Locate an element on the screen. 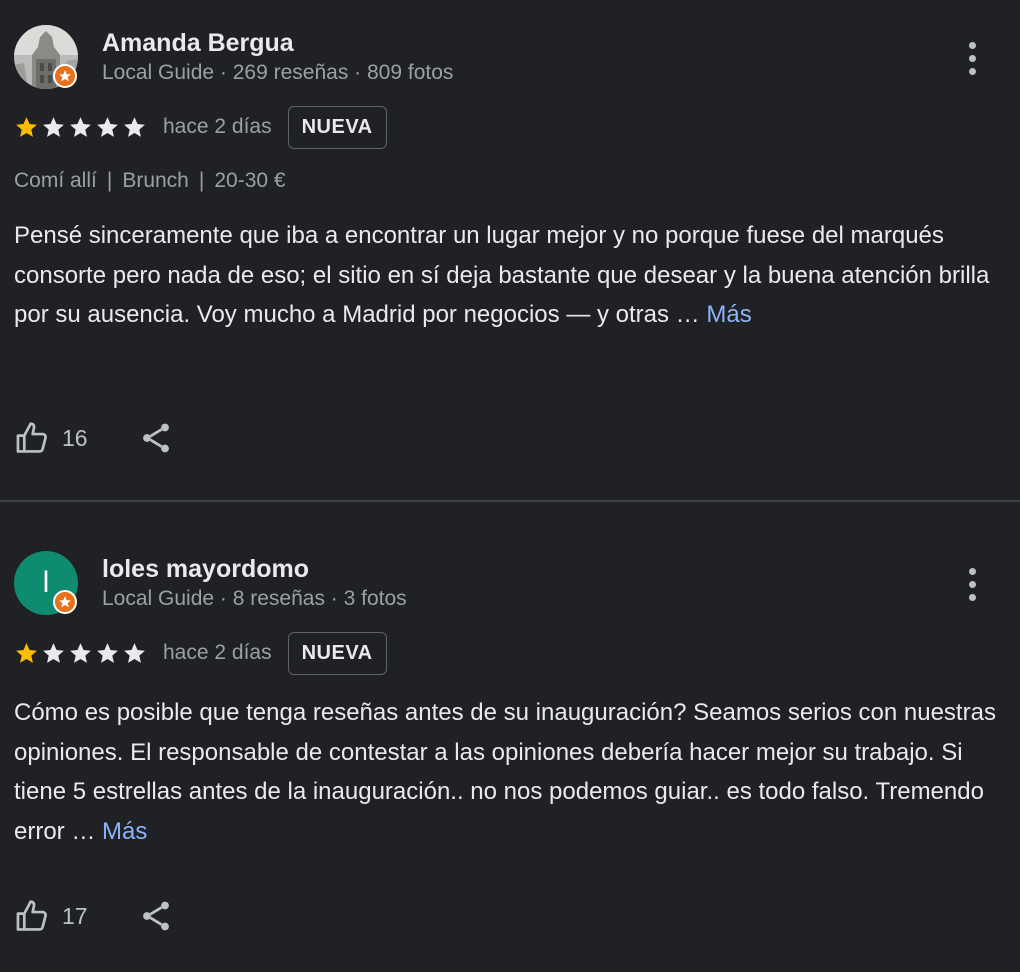  reviewer-name: Amanda Bergua is located at coordinates (198, 43).